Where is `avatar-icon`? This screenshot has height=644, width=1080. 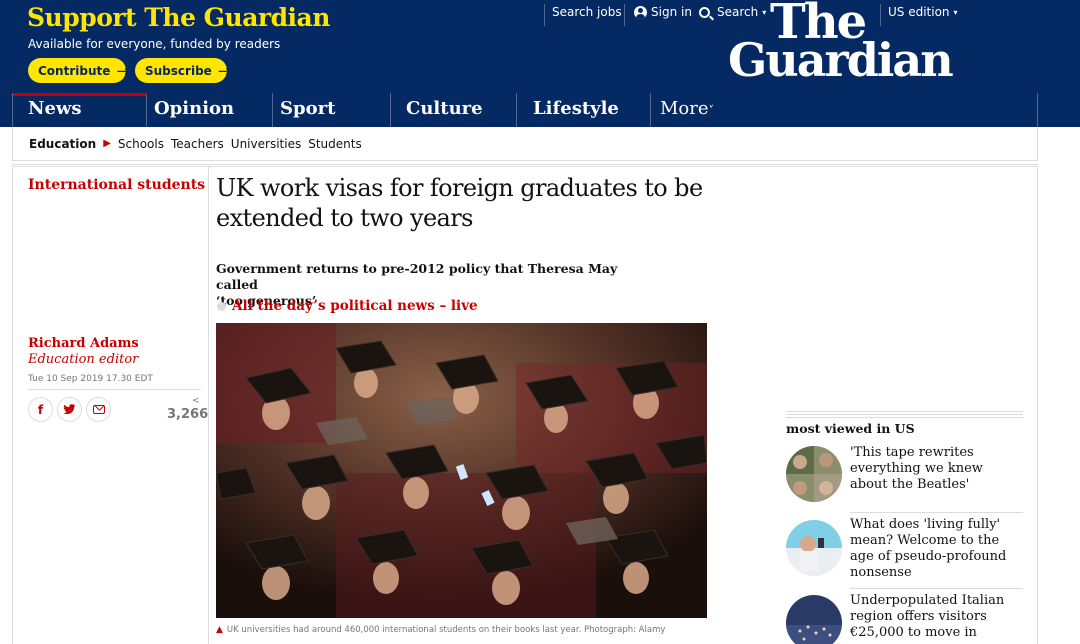 avatar-icon is located at coordinates (640, 12).